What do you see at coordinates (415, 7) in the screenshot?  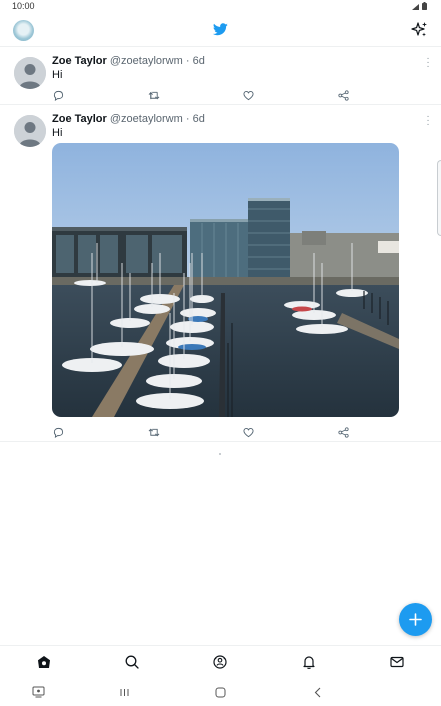 I see `signal-icon` at bounding box center [415, 7].